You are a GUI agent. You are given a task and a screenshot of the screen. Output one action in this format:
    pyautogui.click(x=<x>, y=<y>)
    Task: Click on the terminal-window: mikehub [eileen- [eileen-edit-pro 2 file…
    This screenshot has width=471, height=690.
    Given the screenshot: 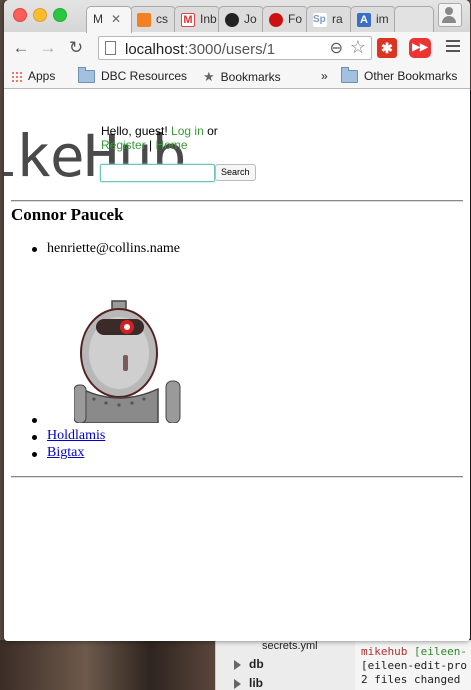 What is the action you would take?
    pyautogui.click(x=413, y=665)
    